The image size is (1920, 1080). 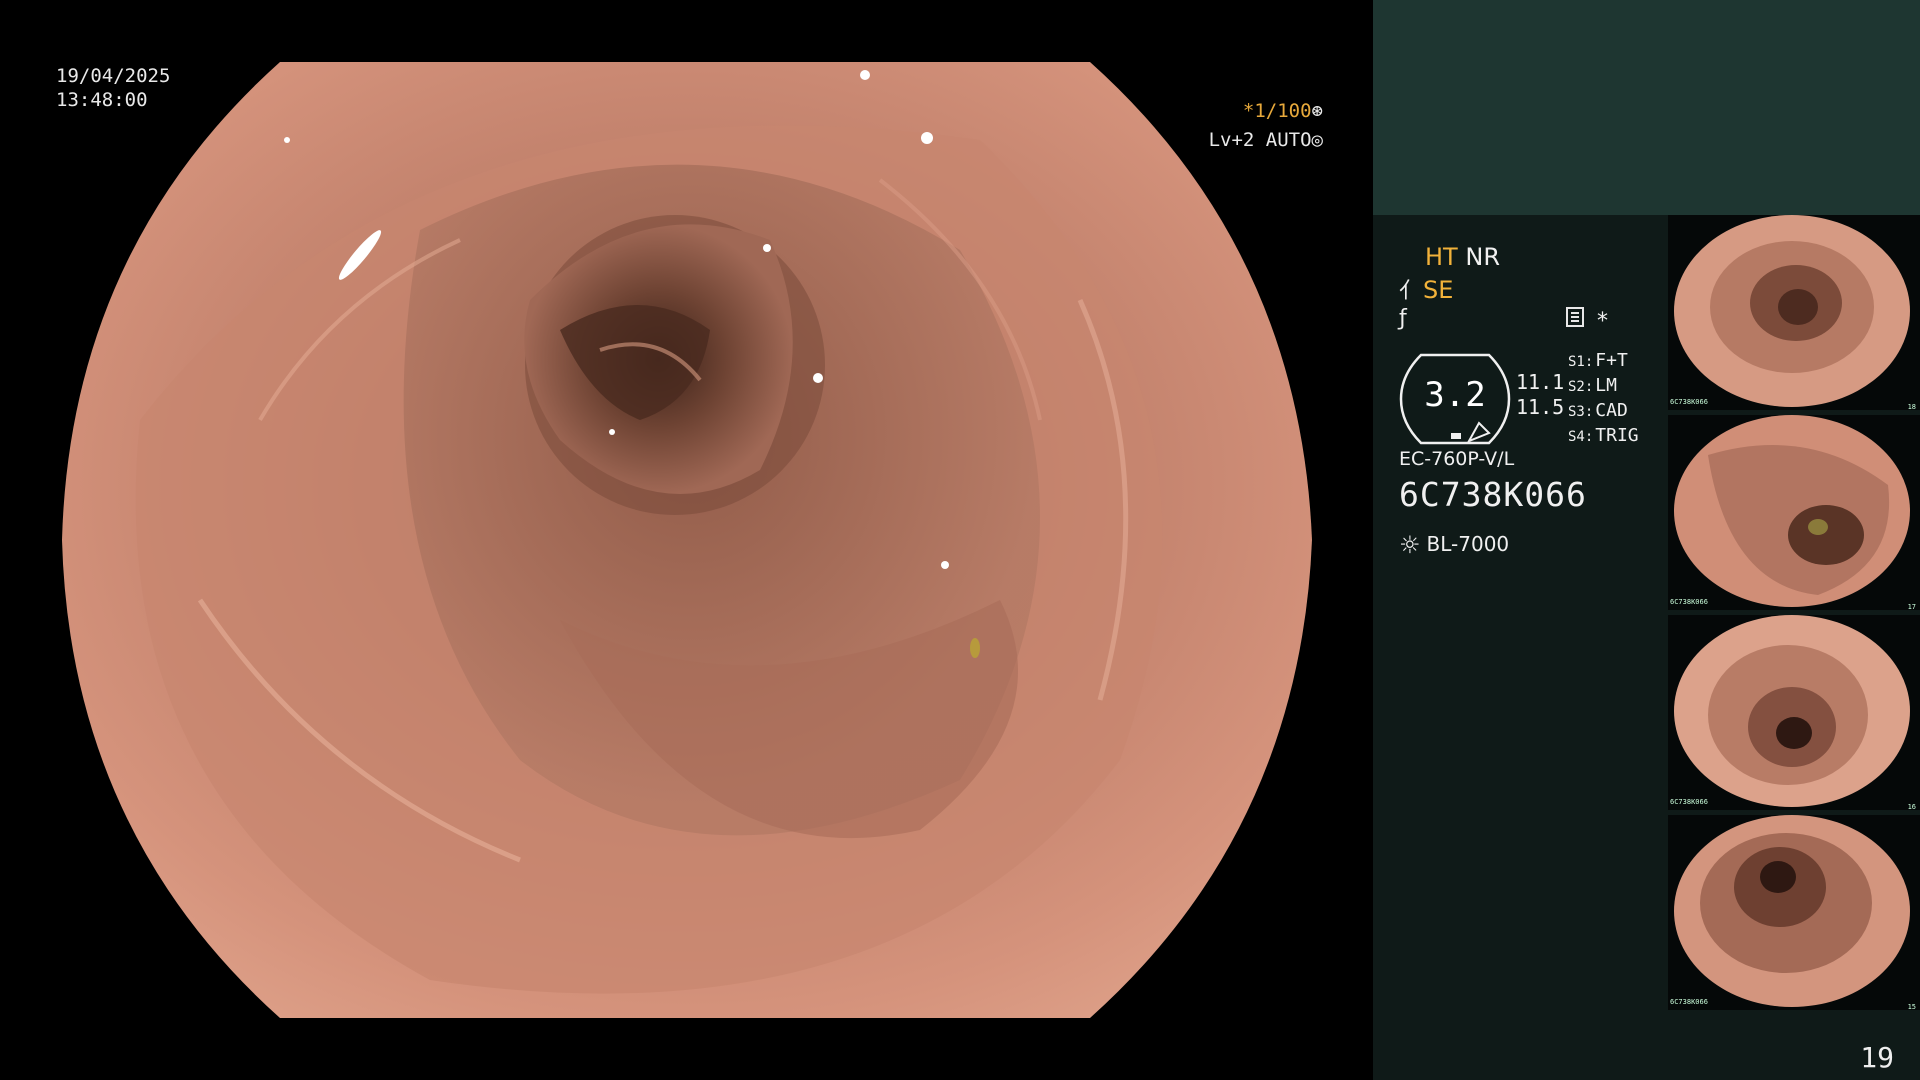 What do you see at coordinates (113, 76) in the screenshot?
I see `date-text: 19/04/2025` at bounding box center [113, 76].